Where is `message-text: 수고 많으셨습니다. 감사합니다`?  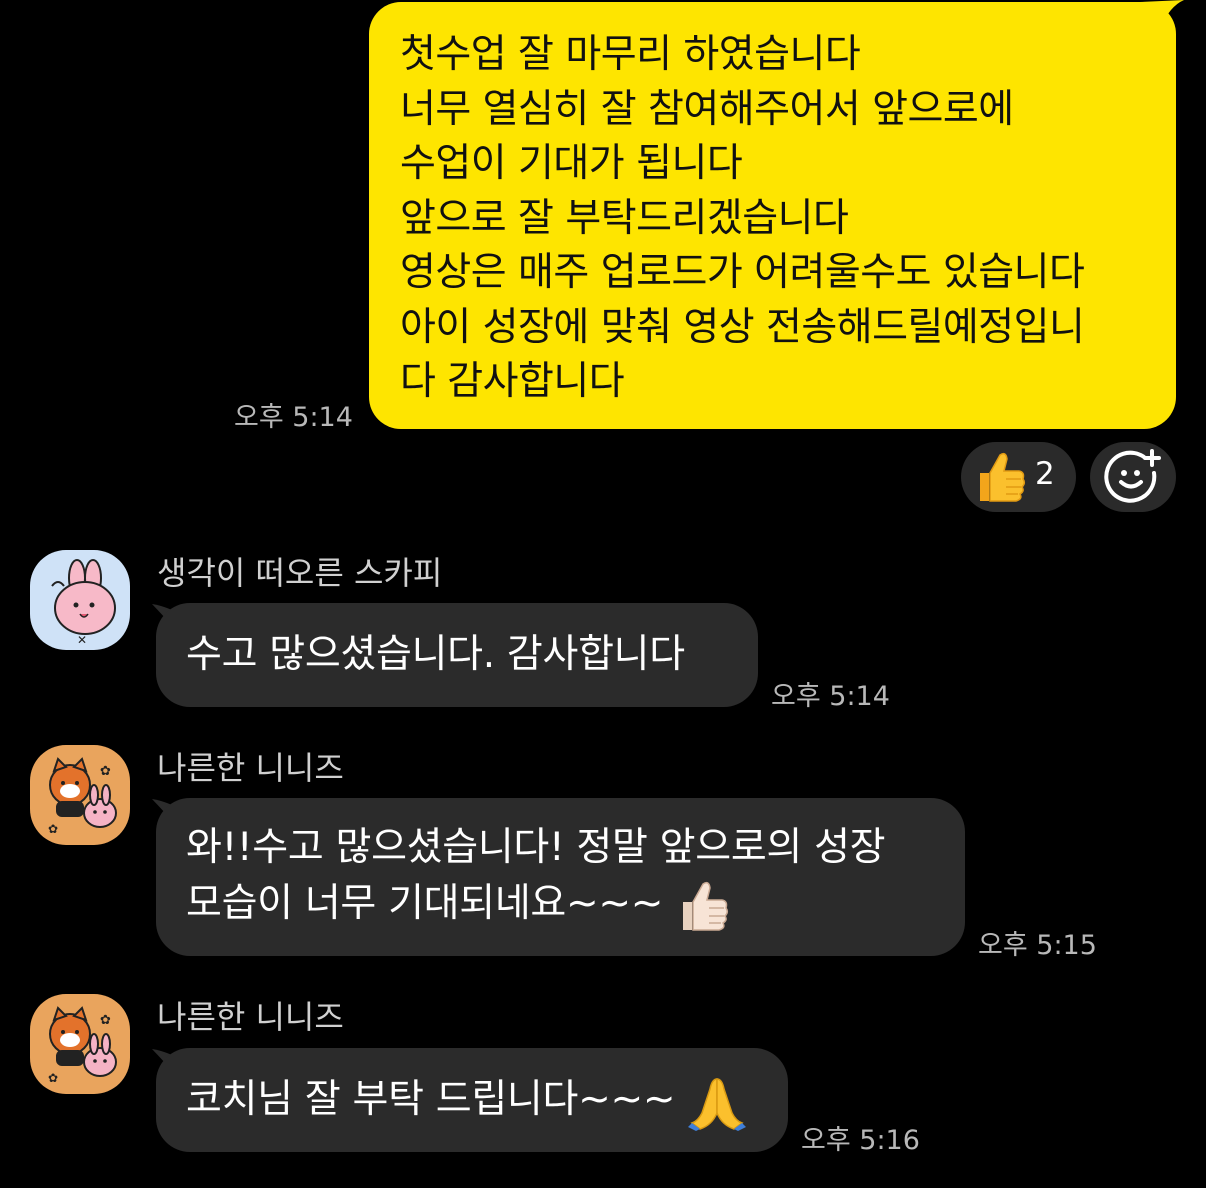
message-text: 수고 많으셨습니다. 감사합니다 is located at coordinates (435, 654).